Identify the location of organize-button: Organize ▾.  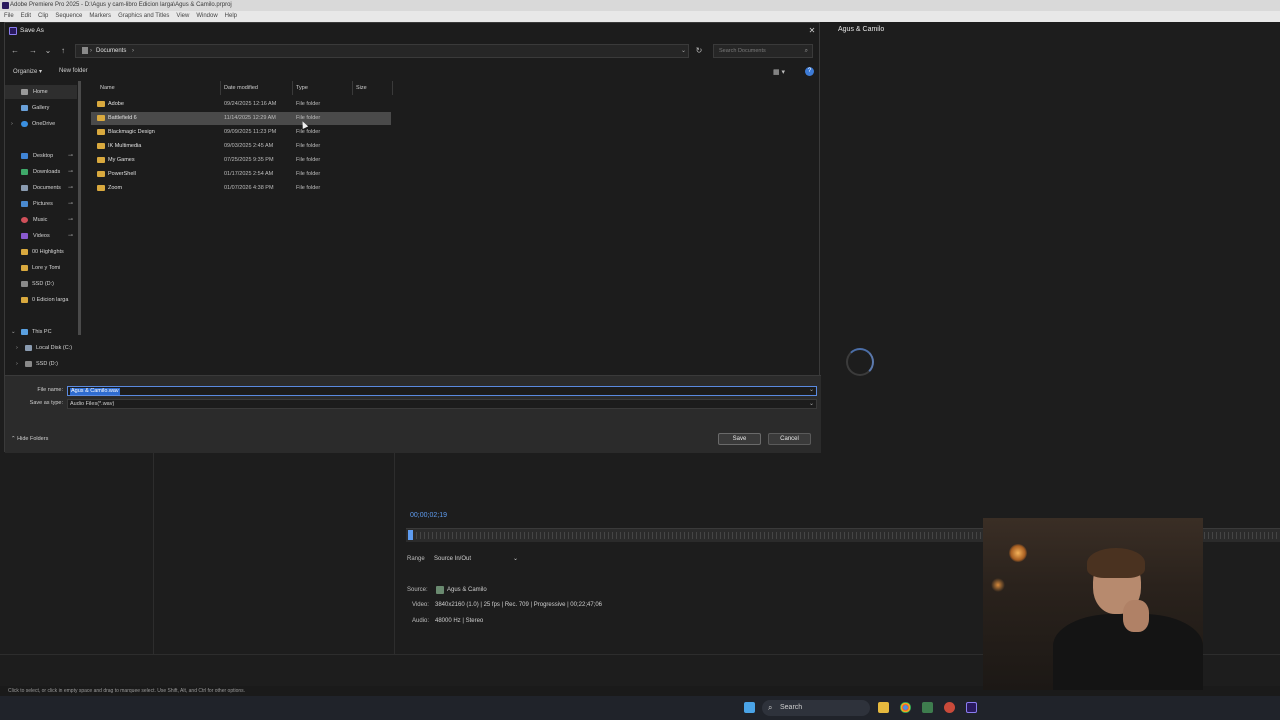
(27, 71).